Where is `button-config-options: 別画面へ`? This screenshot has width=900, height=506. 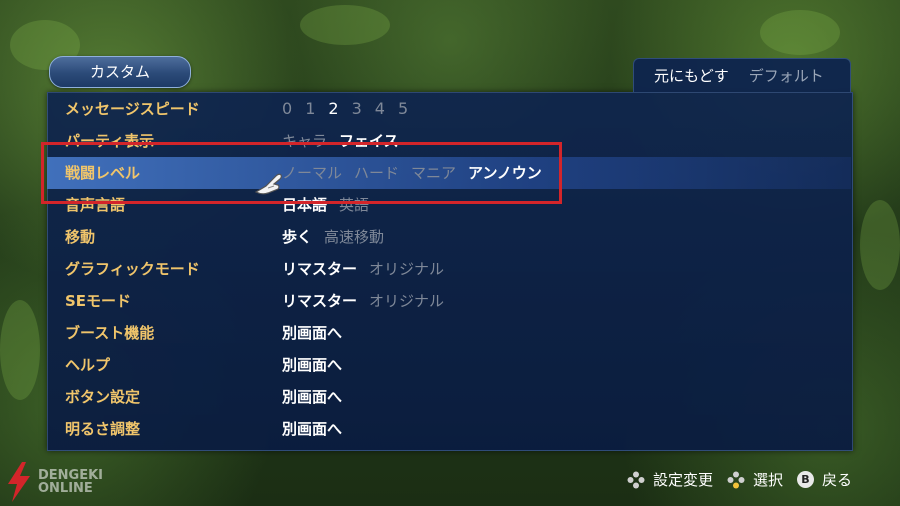
button-config-options: 別画面へ is located at coordinates (312, 397).